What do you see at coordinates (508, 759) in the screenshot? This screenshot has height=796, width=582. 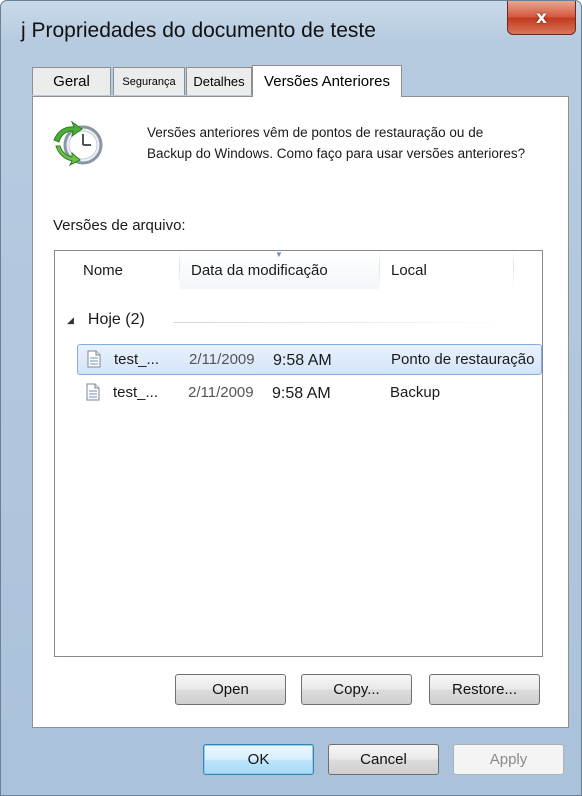 I see `apply-button: Apply` at bounding box center [508, 759].